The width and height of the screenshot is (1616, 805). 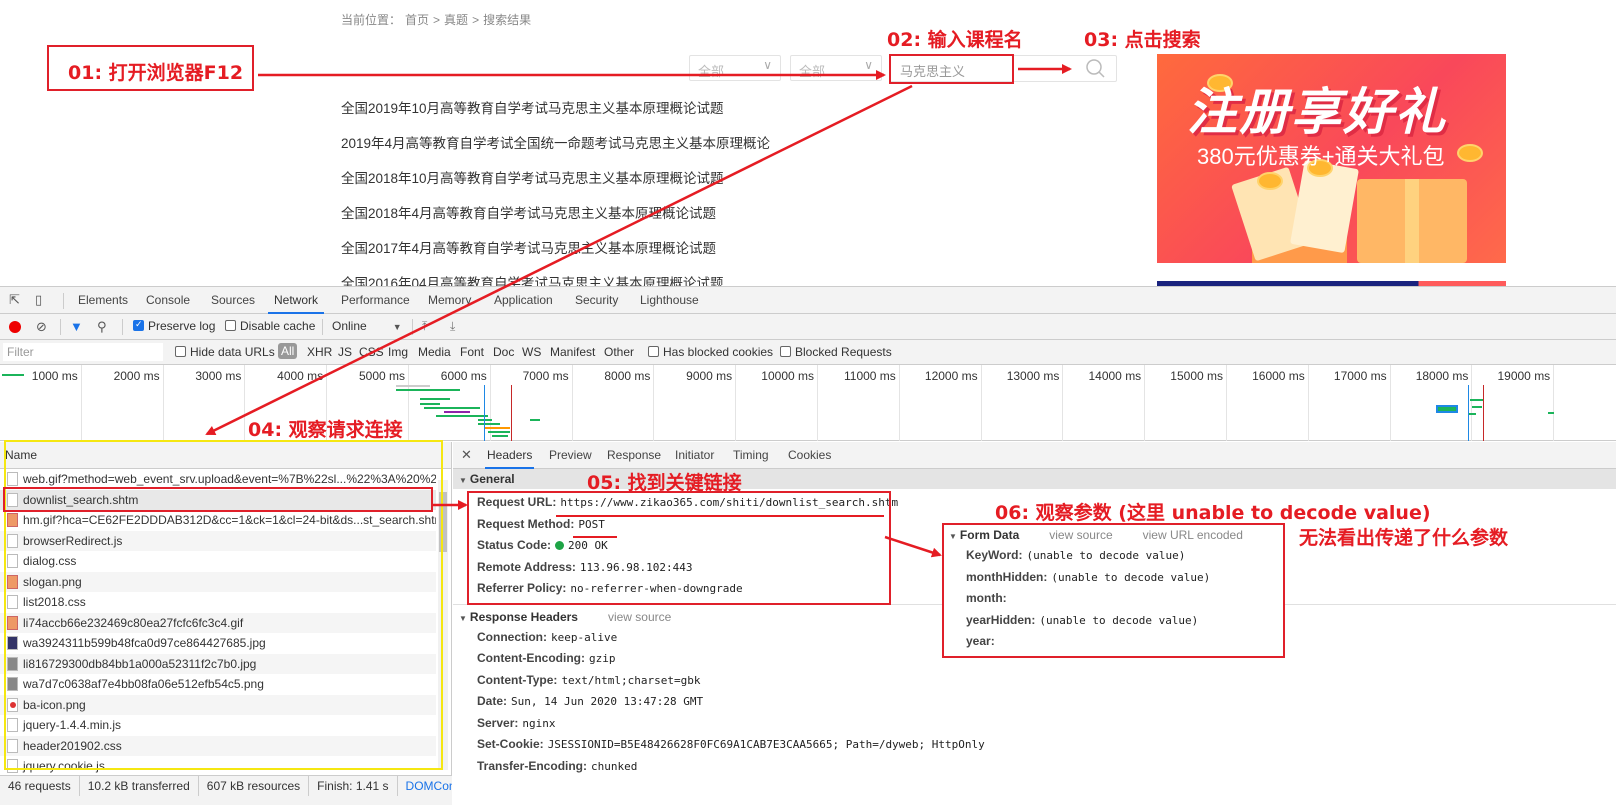 What do you see at coordinates (102, 327) in the screenshot?
I see `search-icon: ⚲` at bounding box center [102, 327].